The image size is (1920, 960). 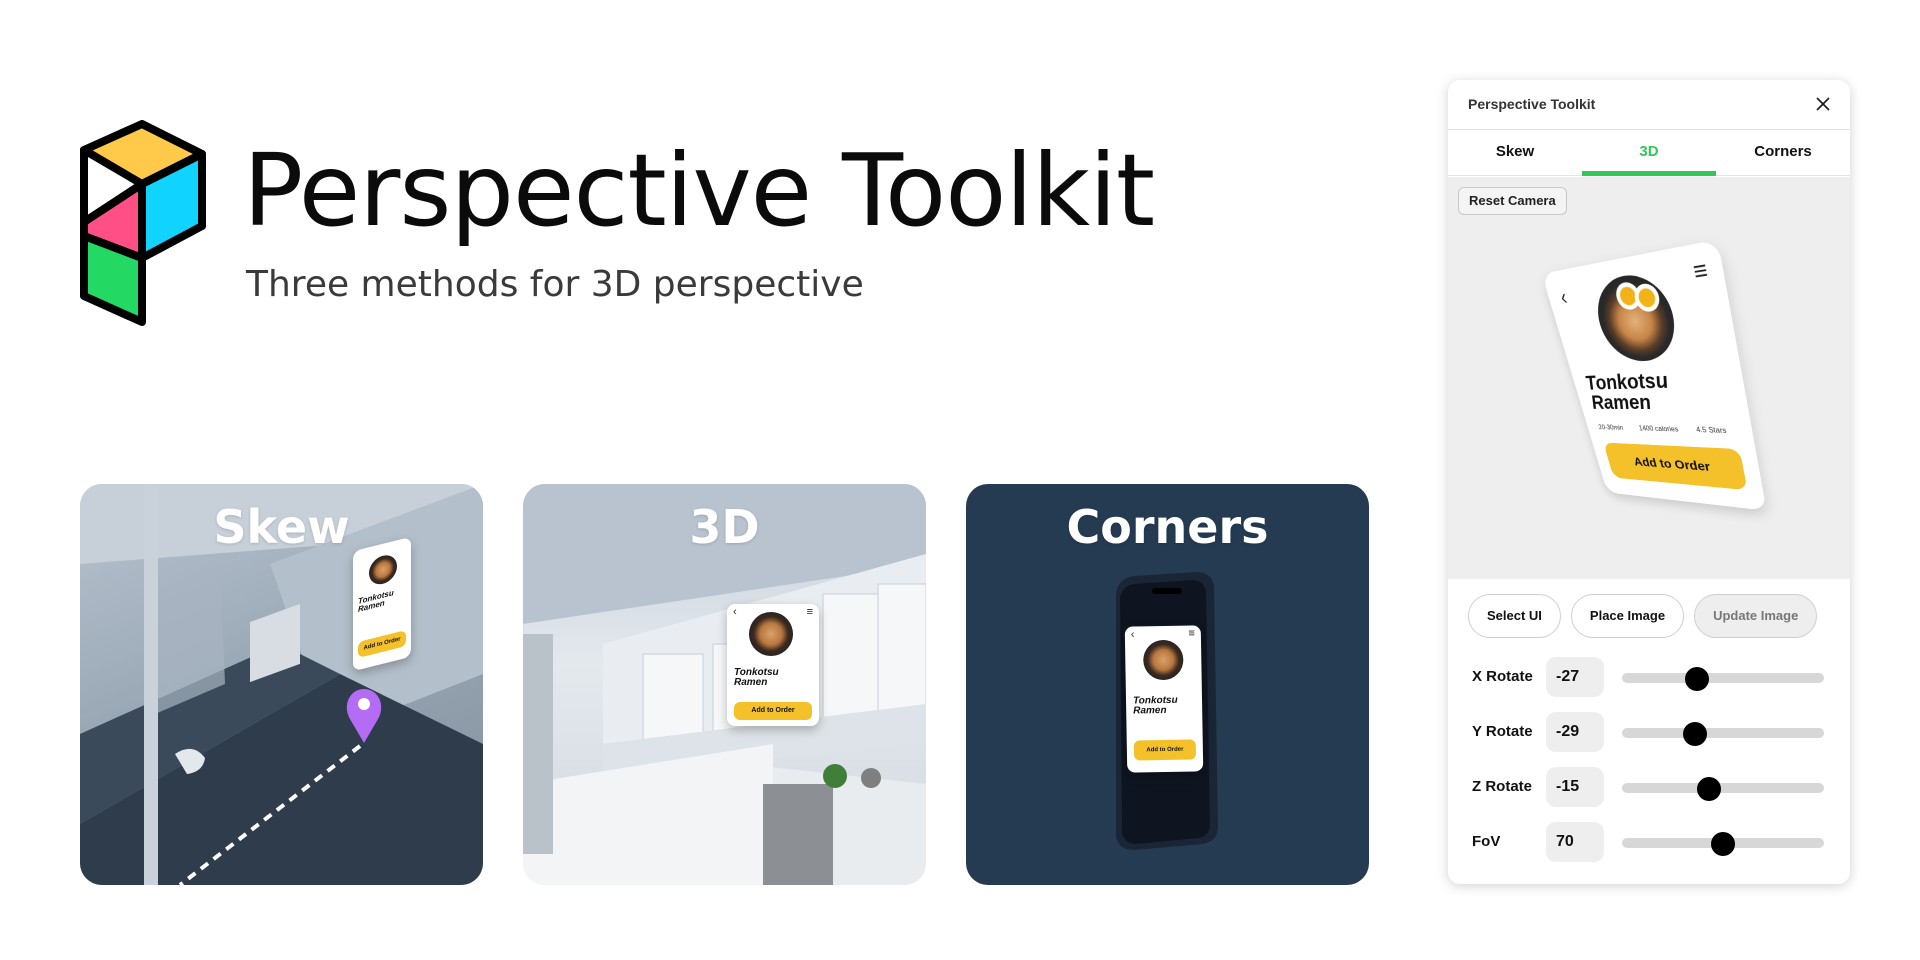 What do you see at coordinates (1695, 734) in the screenshot?
I see `y-rotate-thumb` at bounding box center [1695, 734].